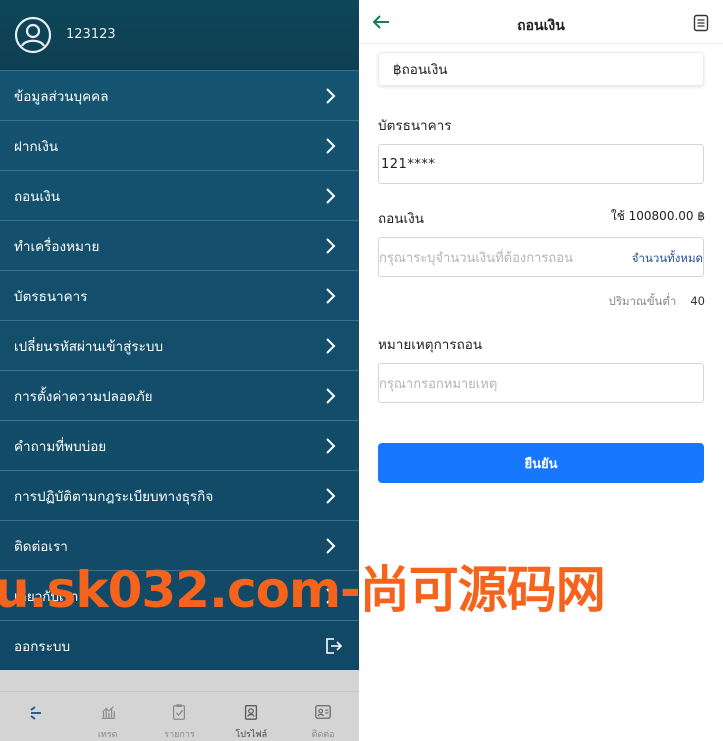 This screenshot has width=723, height=741. Describe the element at coordinates (541, 383) in the screenshot. I see `remark-input: กรุณากรอกหมายเหตุ` at that location.